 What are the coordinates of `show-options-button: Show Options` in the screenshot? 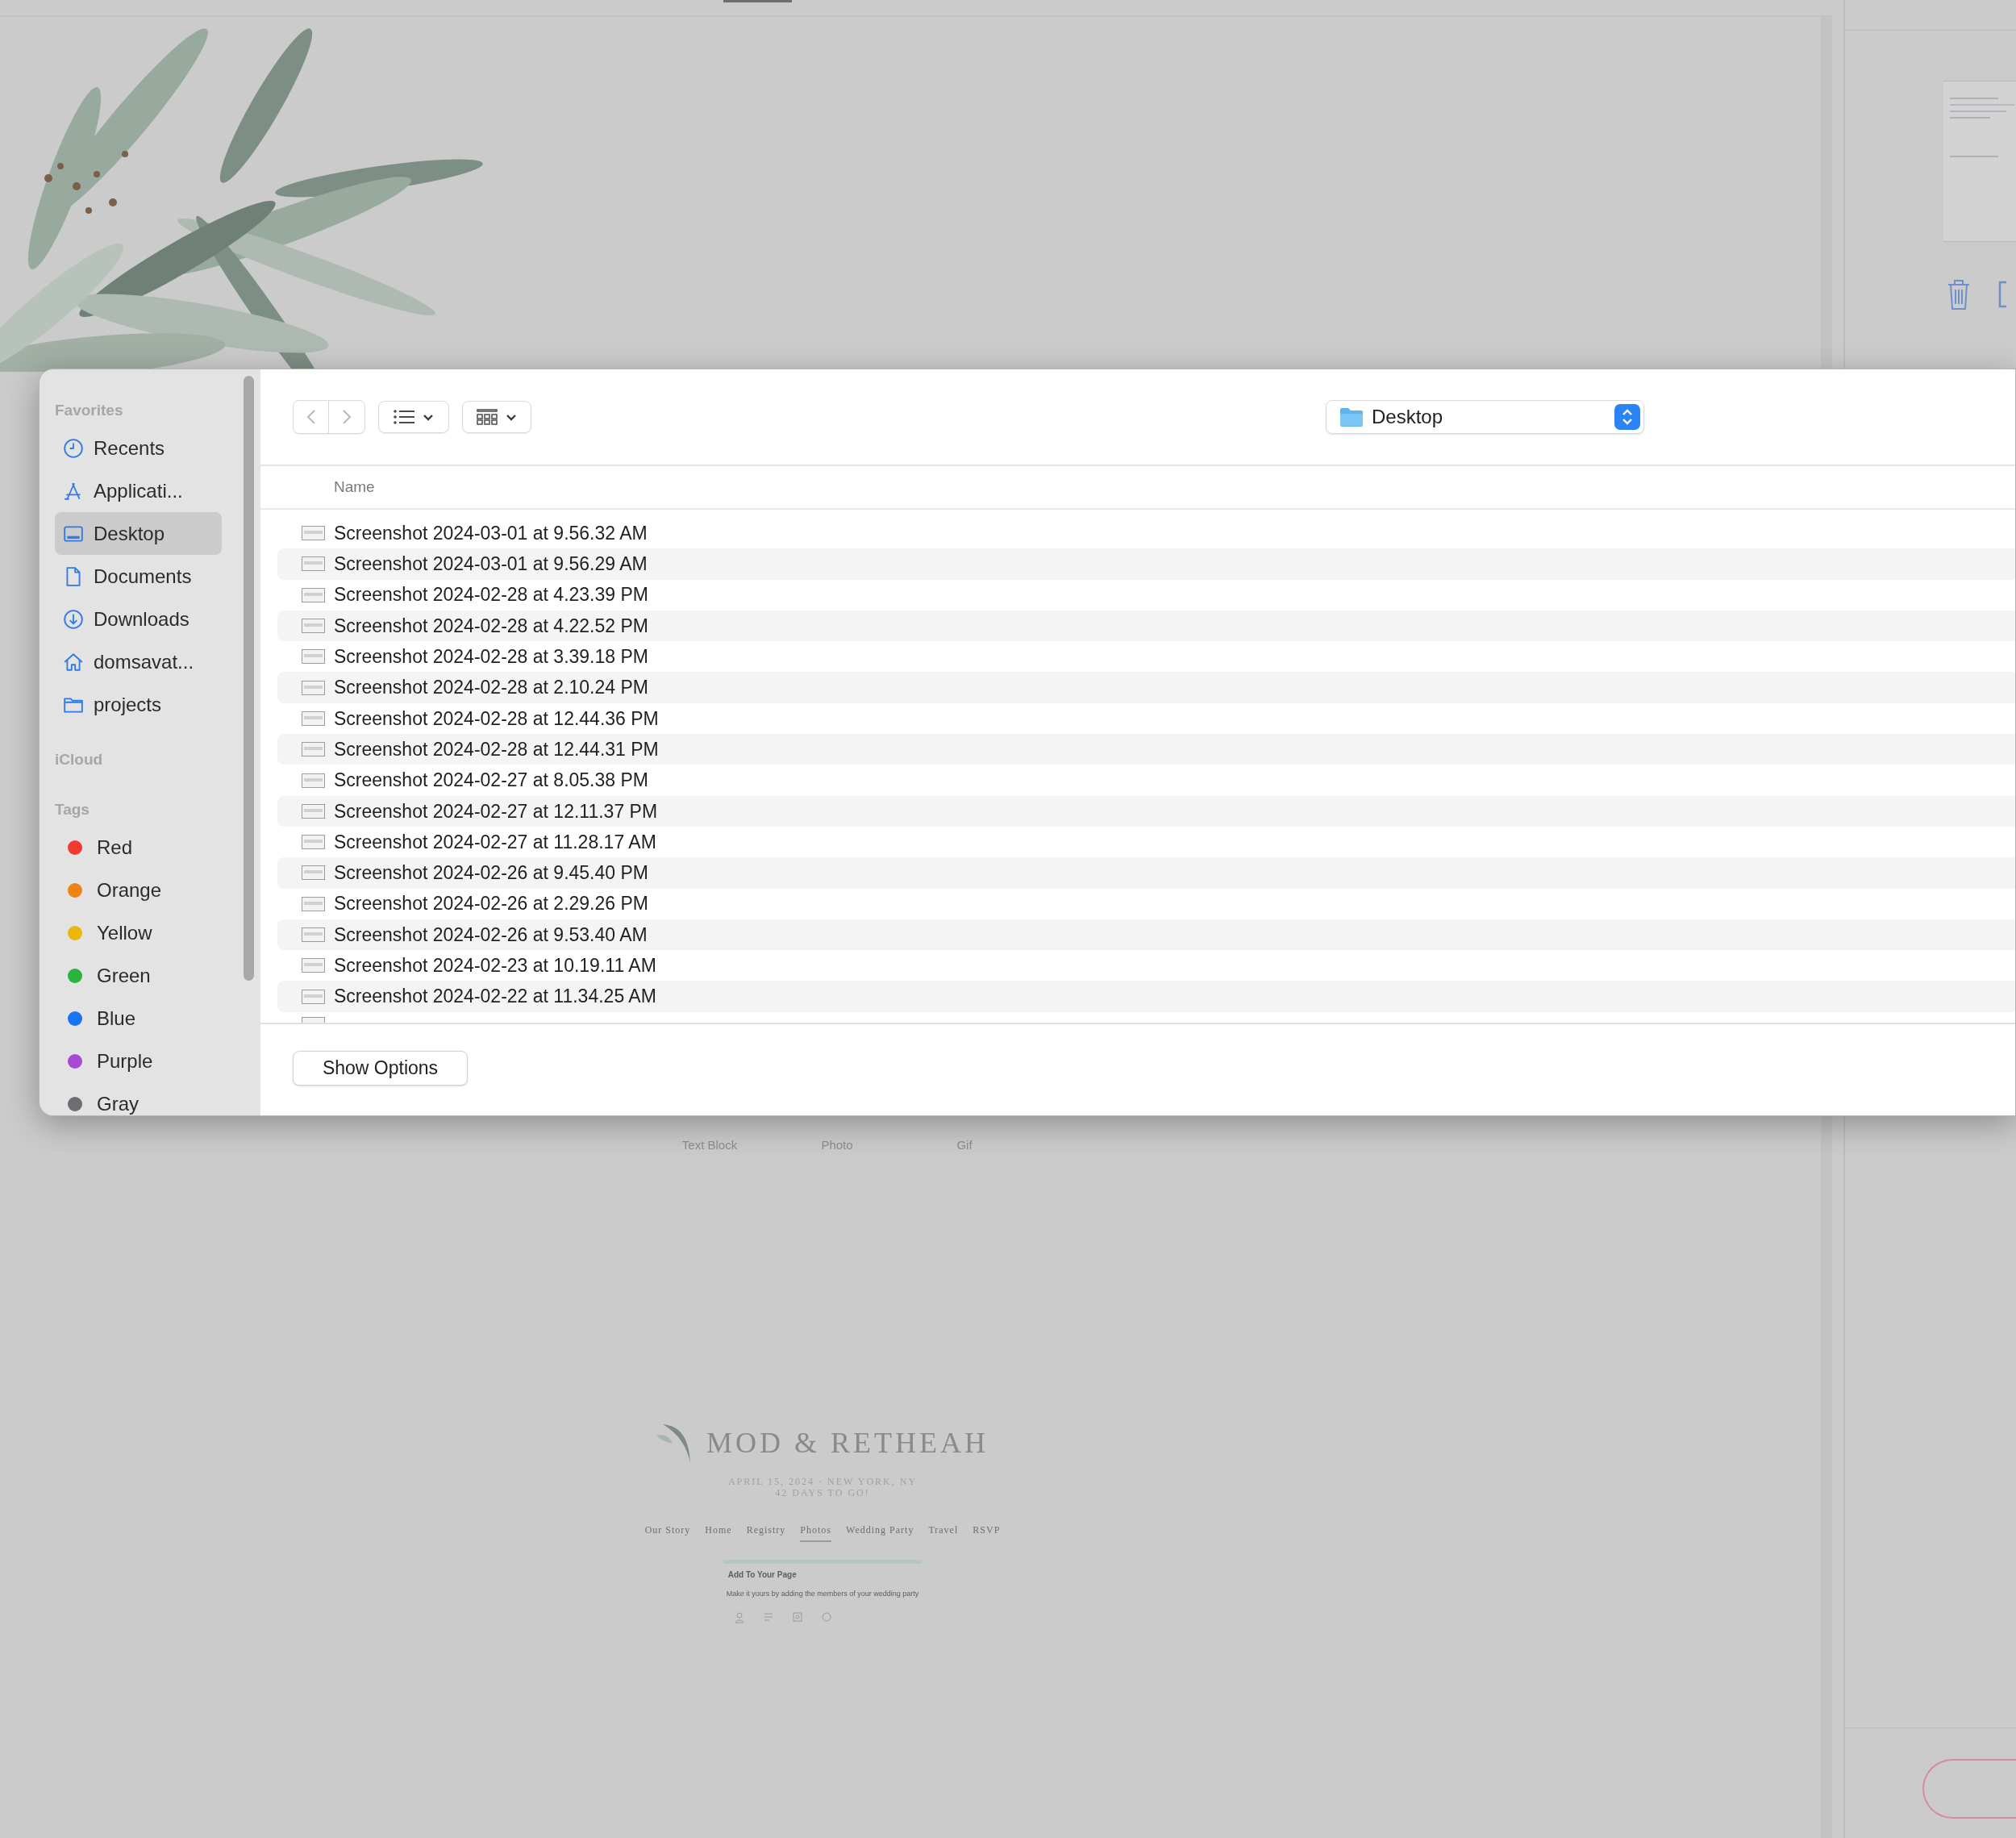 It's located at (380, 1068).